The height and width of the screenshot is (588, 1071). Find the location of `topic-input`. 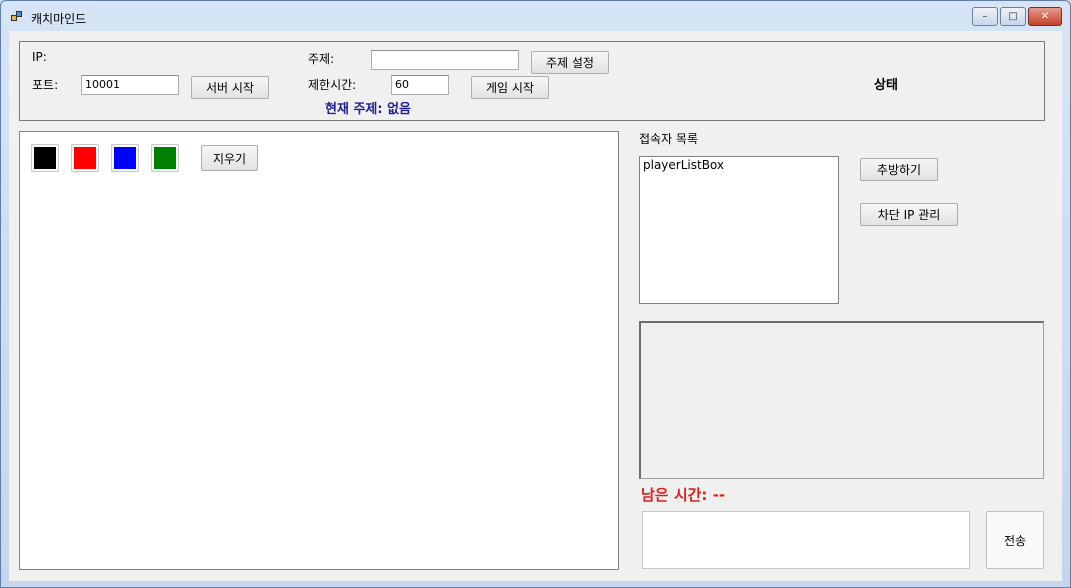

topic-input is located at coordinates (445, 60).